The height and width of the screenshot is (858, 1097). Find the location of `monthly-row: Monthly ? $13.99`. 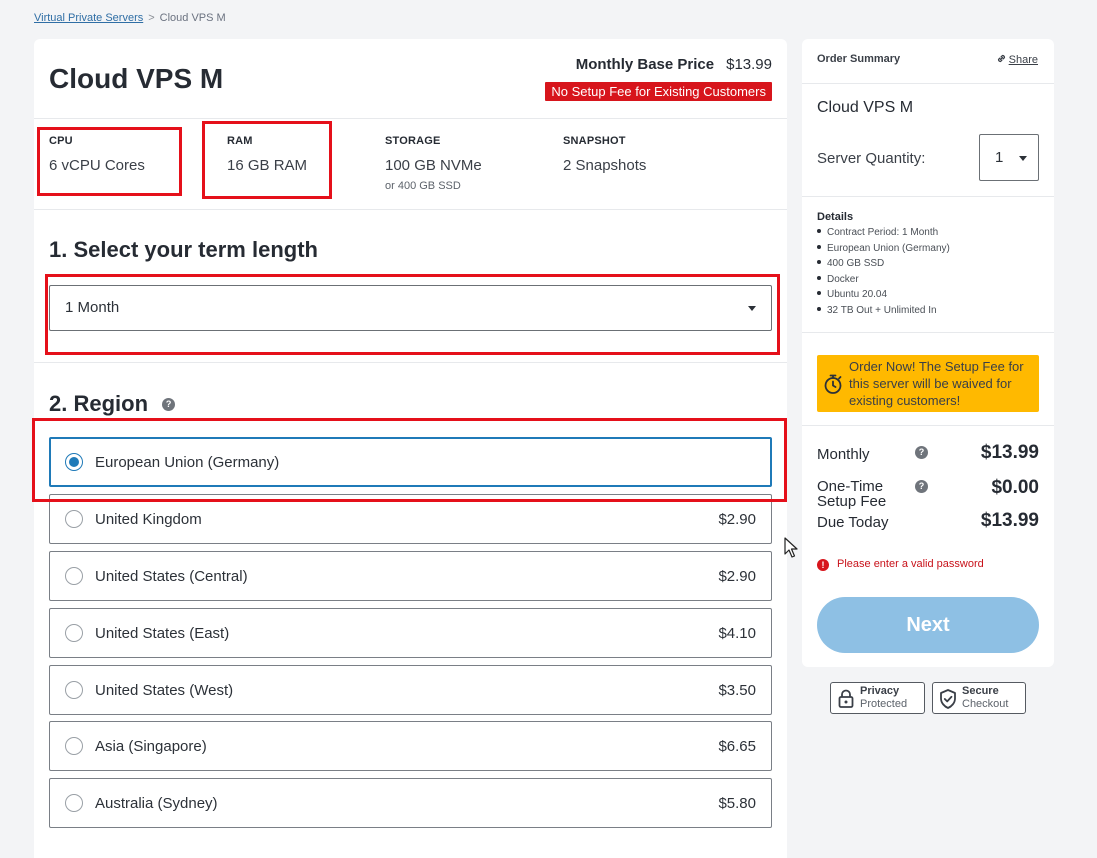

monthly-row: Monthly ? $13.99 is located at coordinates (928, 454).